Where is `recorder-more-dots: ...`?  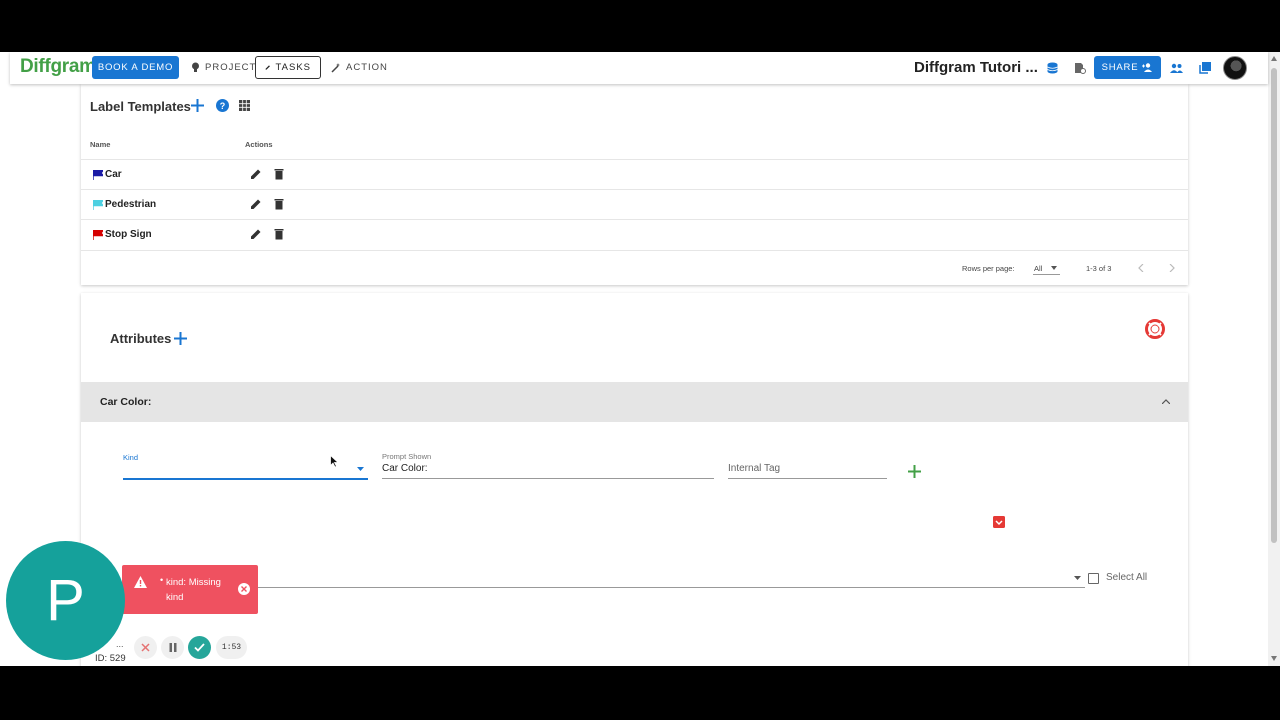
recorder-more-dots: ... is located at coordinates (120, 644).